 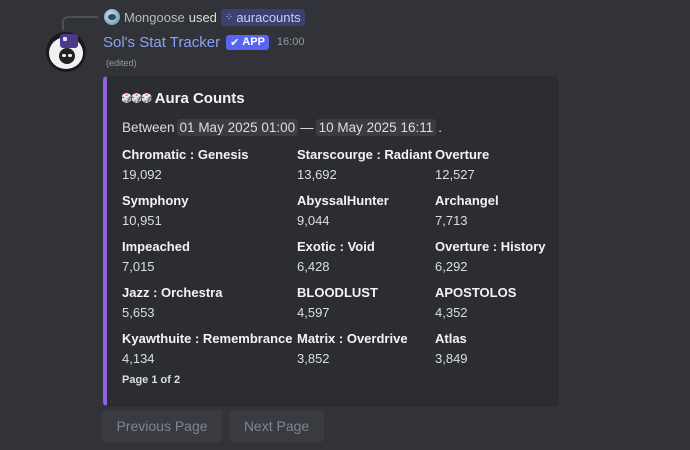 I want to click on embed-field: Jazz : Orchestra 5,653, so click(x=172, y=302).